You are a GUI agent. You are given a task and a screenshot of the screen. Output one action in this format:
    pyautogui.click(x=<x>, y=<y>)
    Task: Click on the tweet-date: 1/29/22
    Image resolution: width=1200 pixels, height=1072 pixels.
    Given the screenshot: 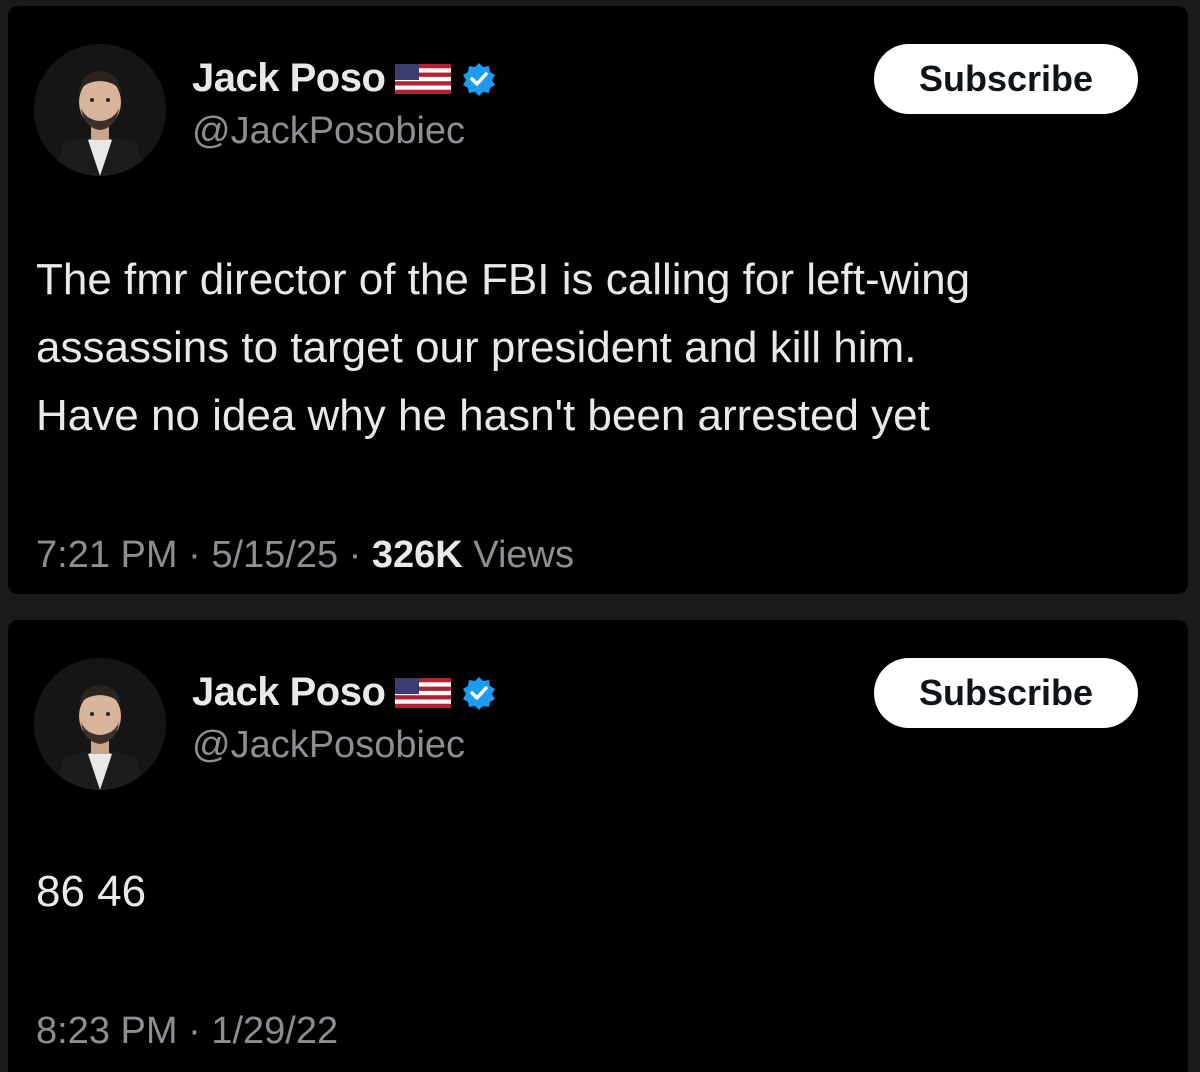 What is the action you would take?
    pyautogui.click(x=274, y=1031)
    